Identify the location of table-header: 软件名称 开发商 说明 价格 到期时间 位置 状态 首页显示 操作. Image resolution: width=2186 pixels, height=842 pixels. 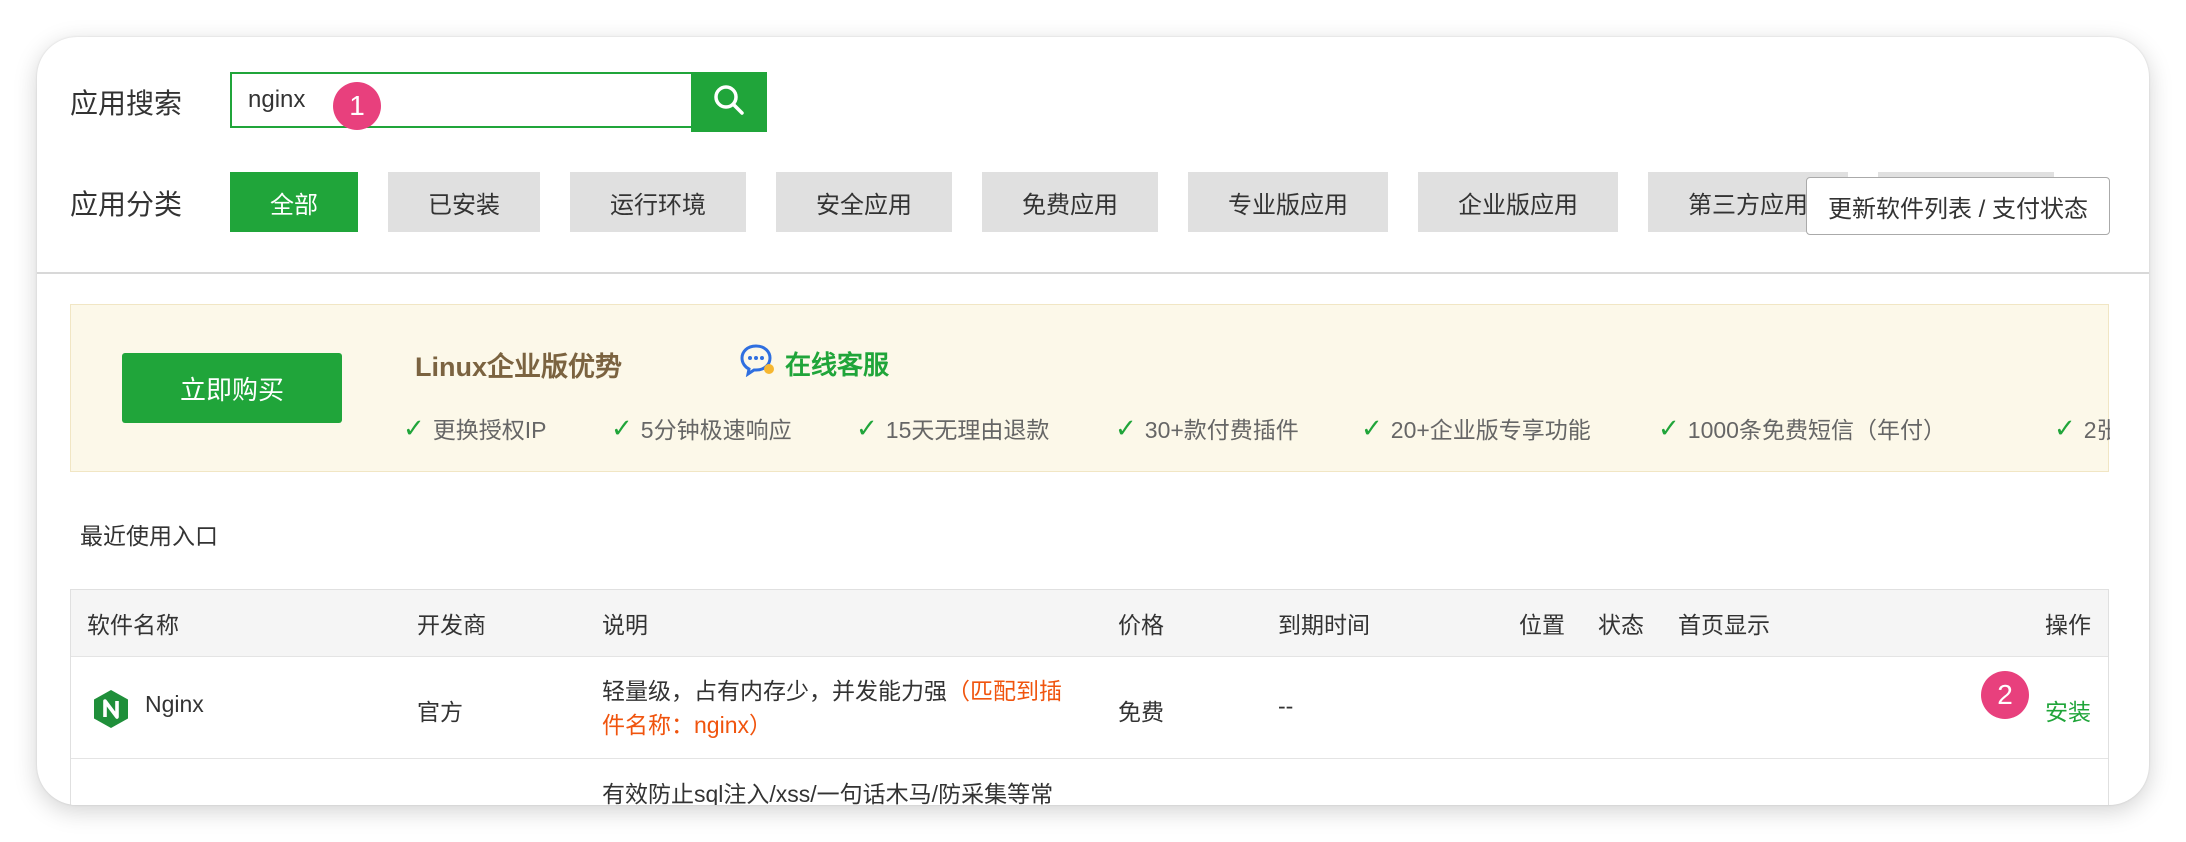
(1089, 623).